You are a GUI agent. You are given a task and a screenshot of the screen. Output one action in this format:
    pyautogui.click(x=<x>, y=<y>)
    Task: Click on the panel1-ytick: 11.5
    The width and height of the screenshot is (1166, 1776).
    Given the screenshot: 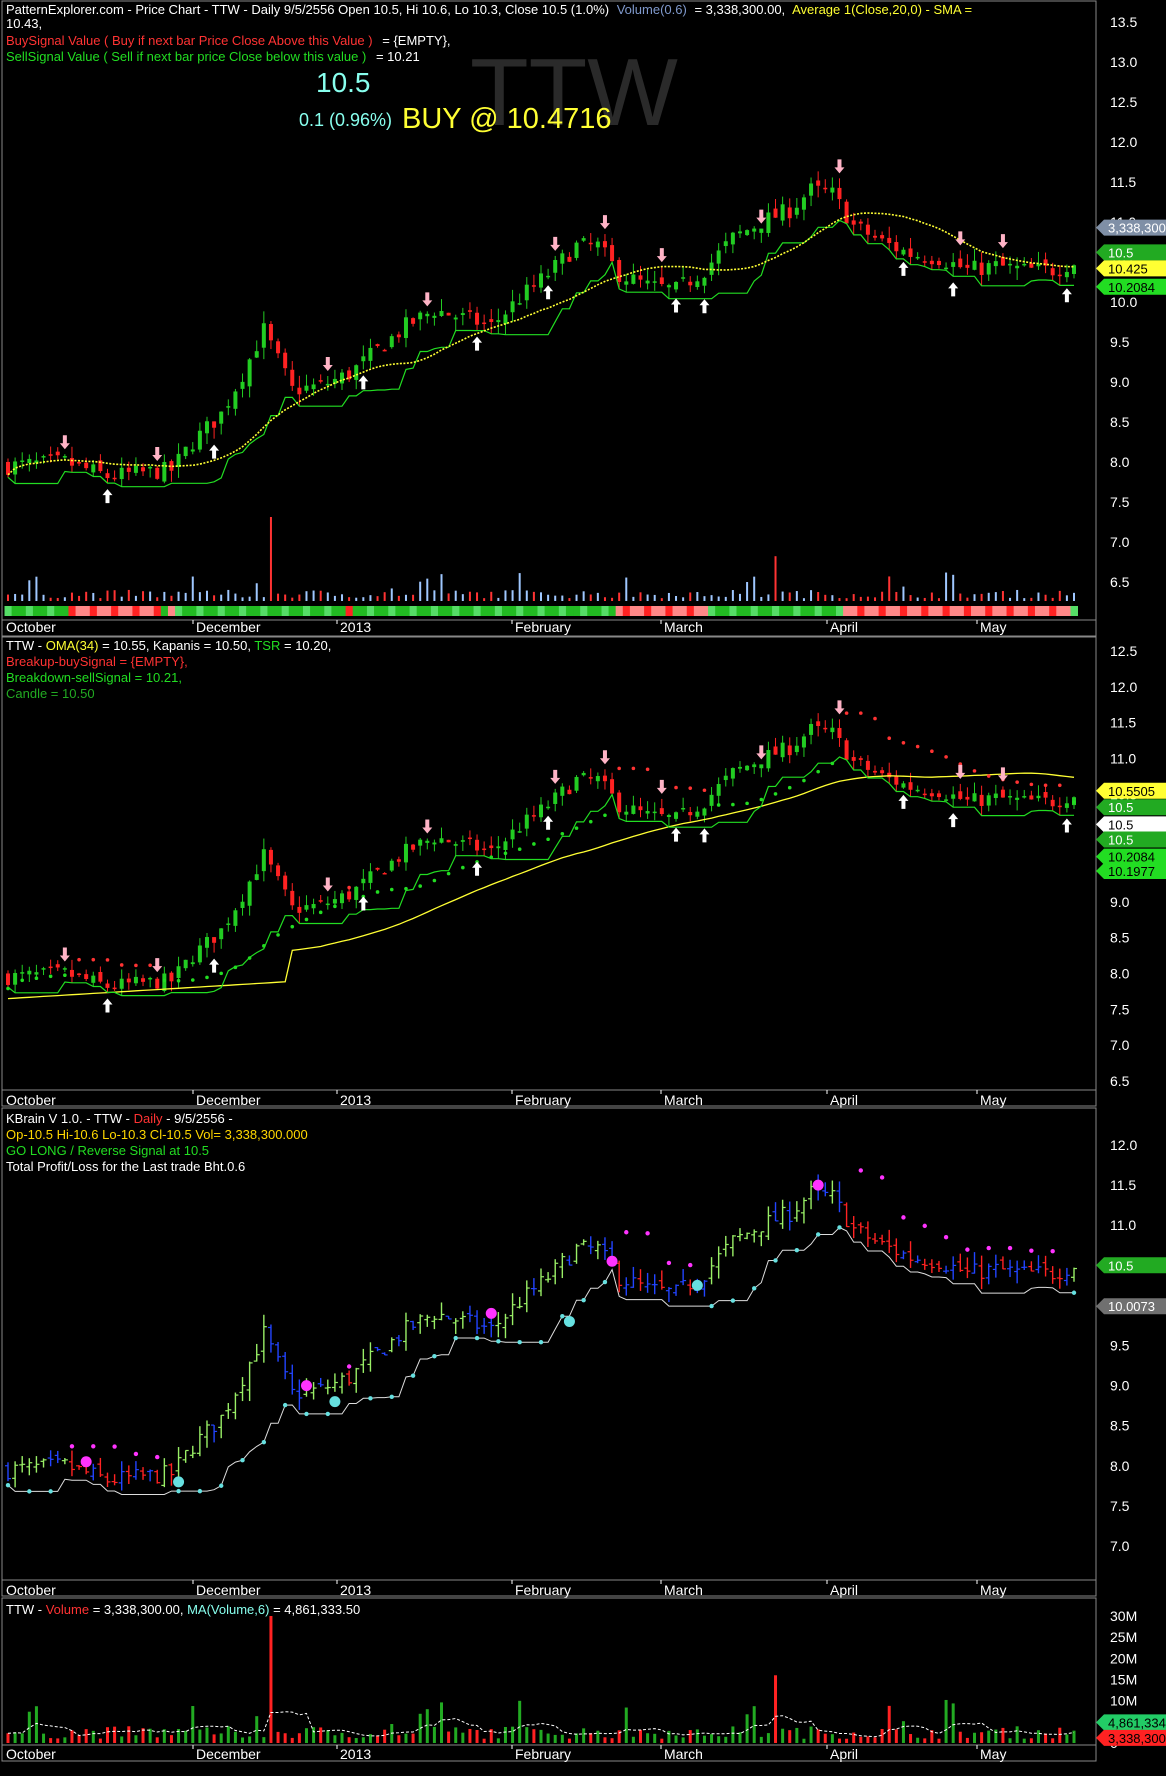 What is the action you would take?
    pyautogui.click(x=1123, y=182)
    